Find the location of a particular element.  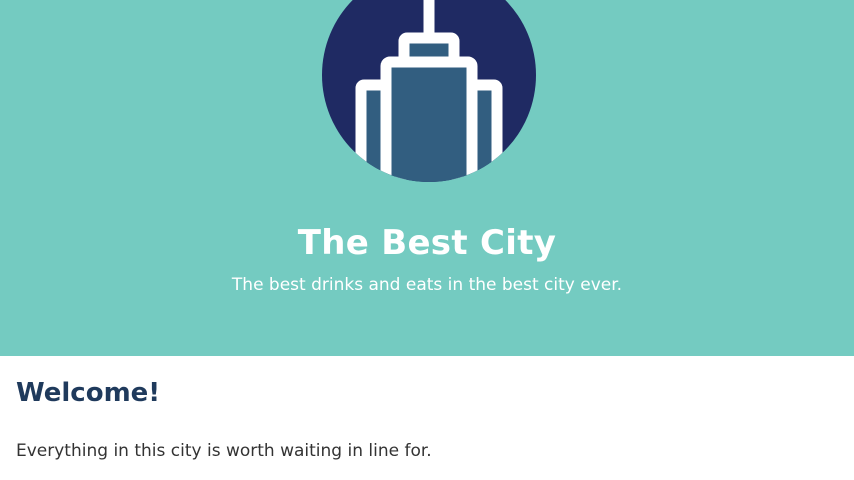

site-title: The Best City is located at coordinates (427, 243).